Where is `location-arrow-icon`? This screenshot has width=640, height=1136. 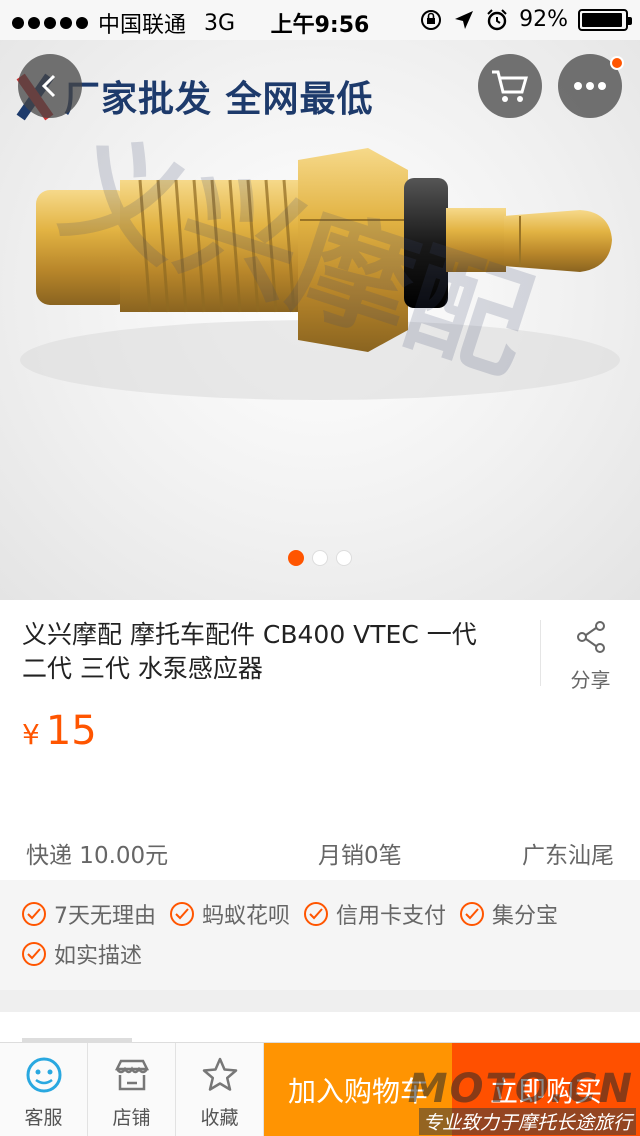 location-arrow-icon is located at coordinates (464, 19).